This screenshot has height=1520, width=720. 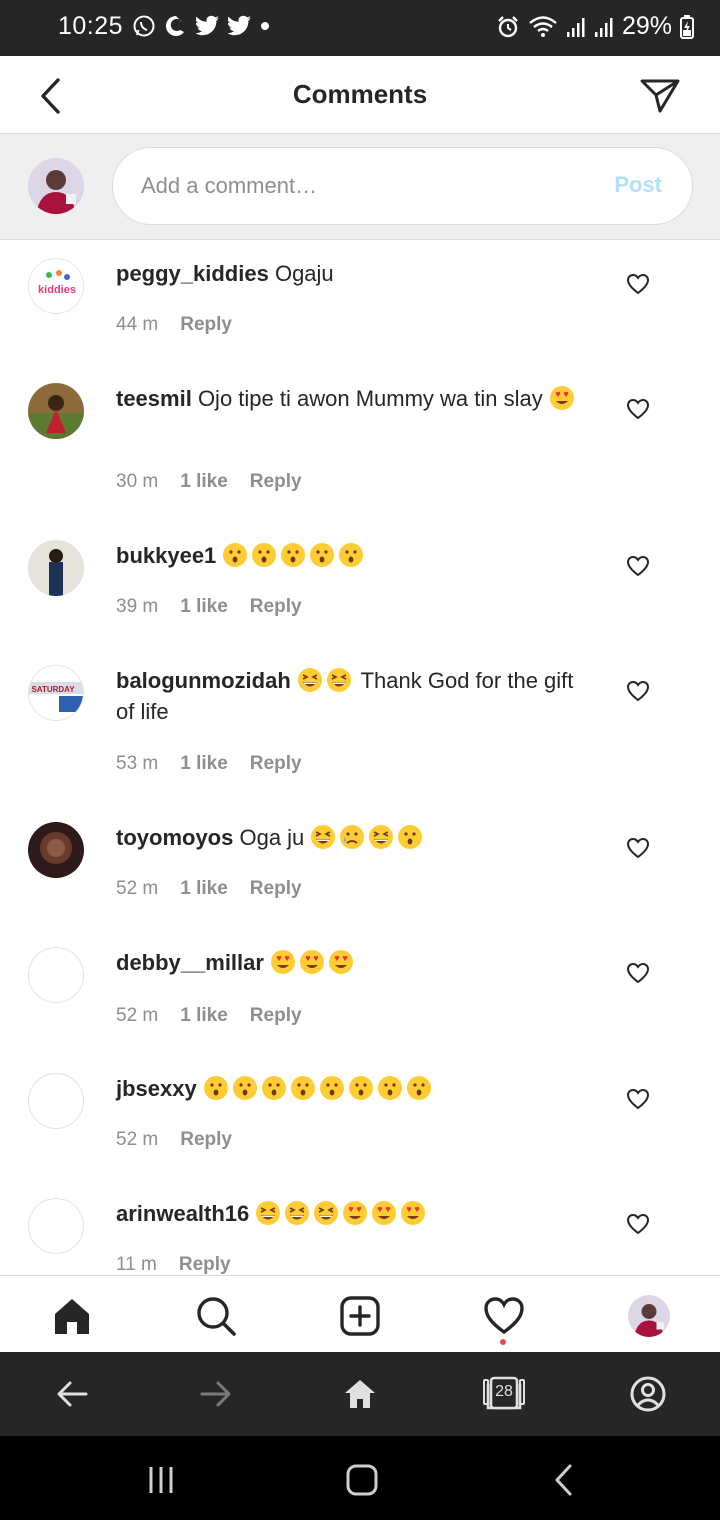 What do you see at coordinates (648, 1394) in the screenshot?
I see `browser-account-button` at bounding box center [648, 1394].